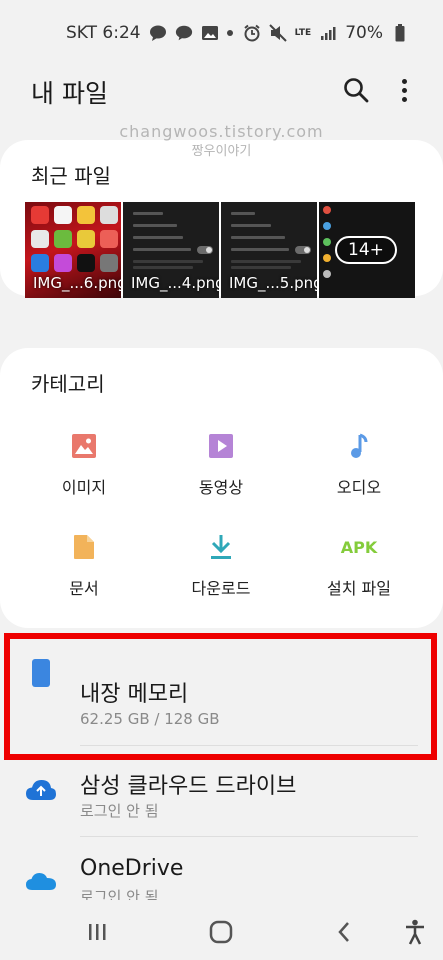 The height and width of the screenshot is (960, 443). Describe the element at coordinates (404, 90) in the screenshot. I see `more-options-button` at that location.